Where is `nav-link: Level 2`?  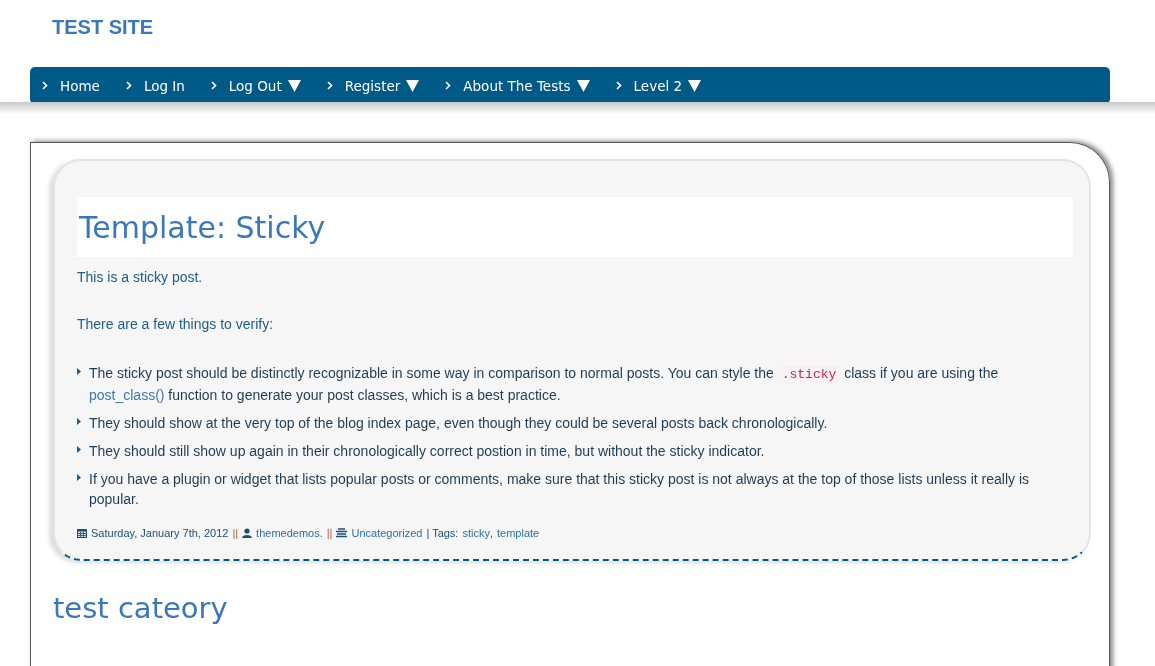 nav-link: Level 2 is located at coordinates (658, 85).